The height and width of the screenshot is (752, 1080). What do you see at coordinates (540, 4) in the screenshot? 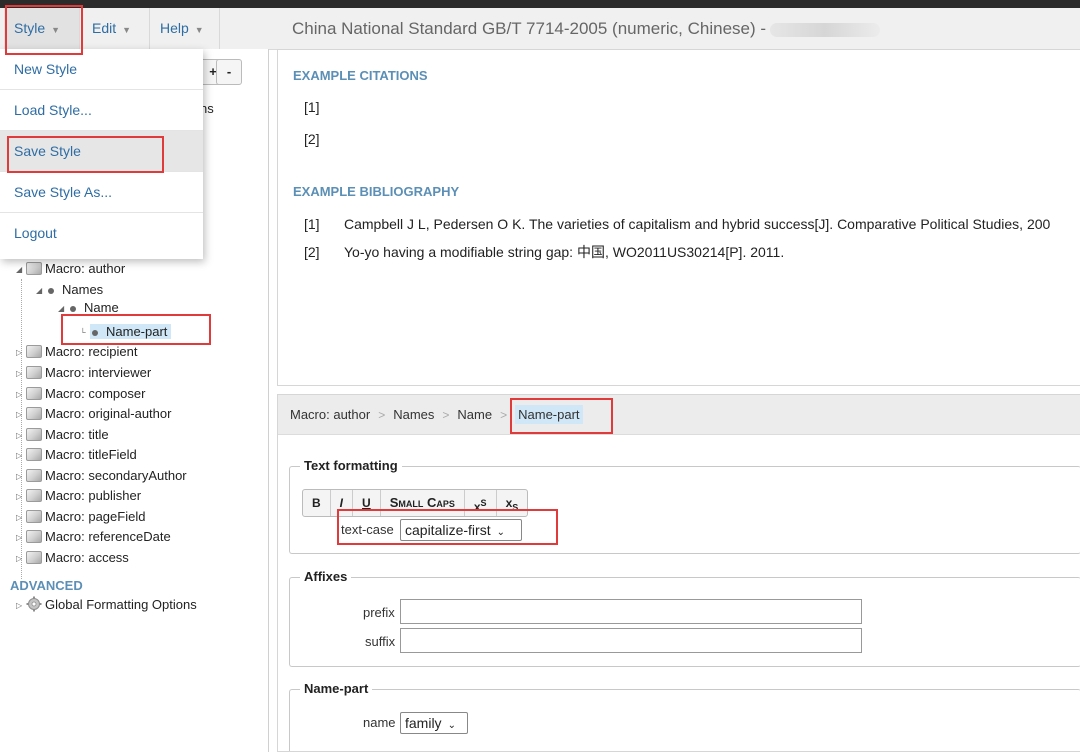
I see `top-strip` at bounding box center [540, 4].